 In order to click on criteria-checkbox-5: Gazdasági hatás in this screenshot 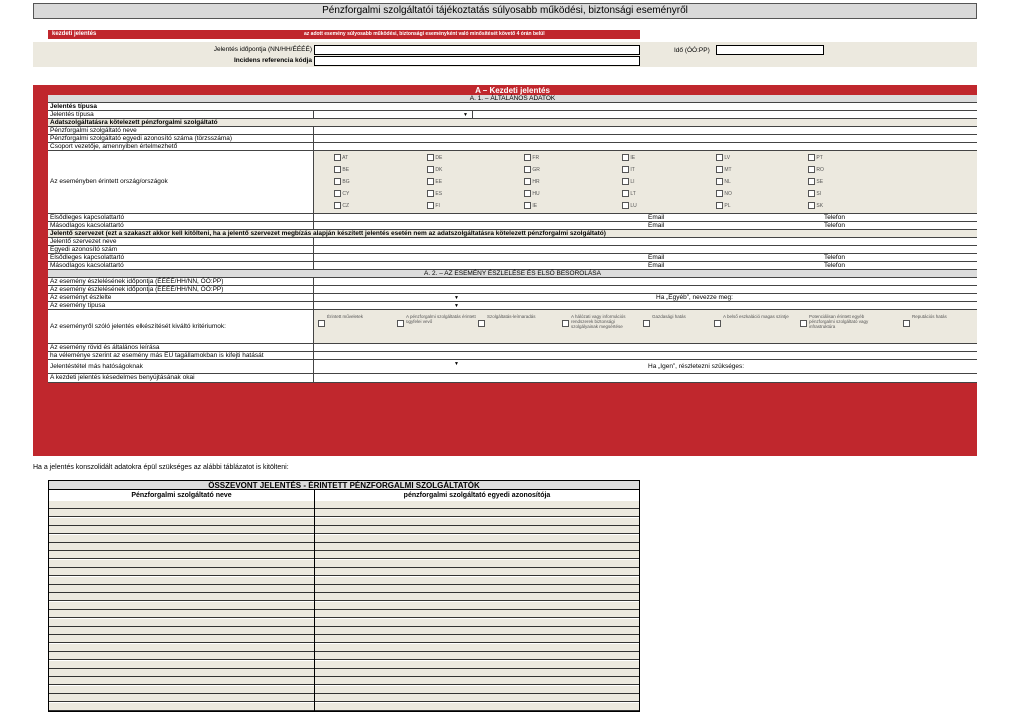, I will do `click(683, 320)`.